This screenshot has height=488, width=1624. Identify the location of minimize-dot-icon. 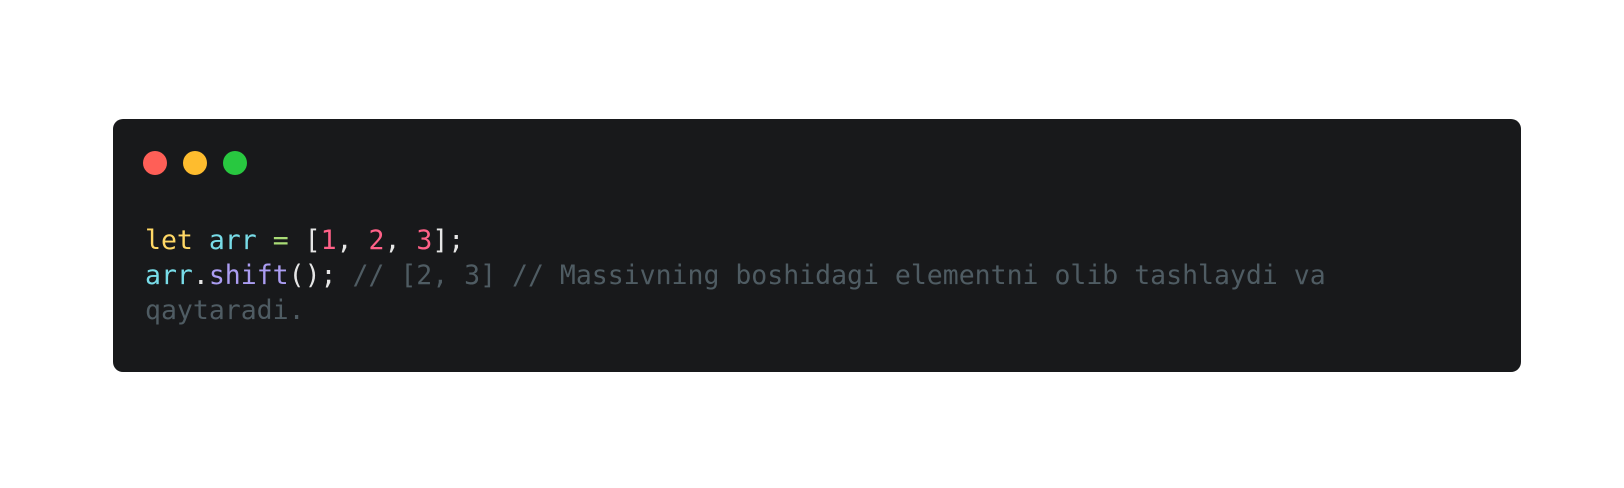
(195, 163).